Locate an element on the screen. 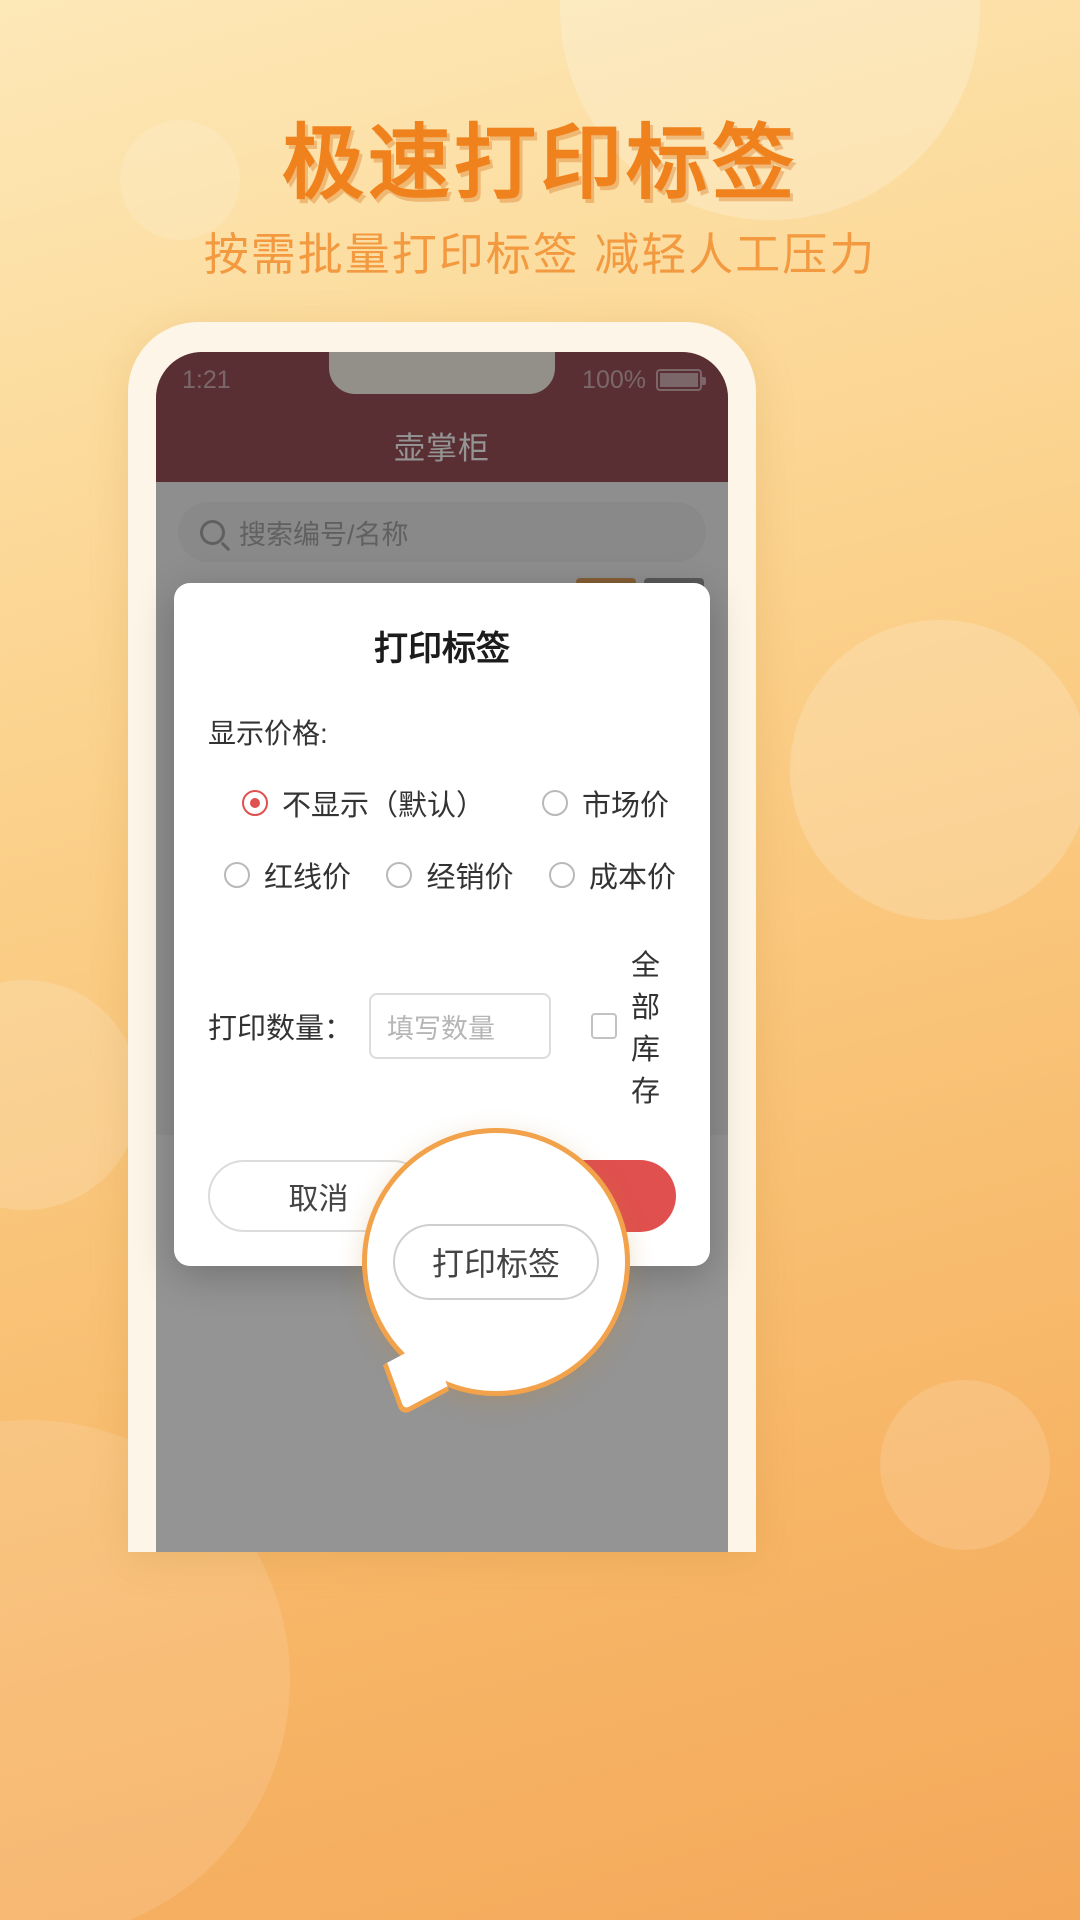 Image resolution: width=1080 pixels, height=1920 pixels. radio-option-cost-price: 成本价 is located at coordinates (612, 875).